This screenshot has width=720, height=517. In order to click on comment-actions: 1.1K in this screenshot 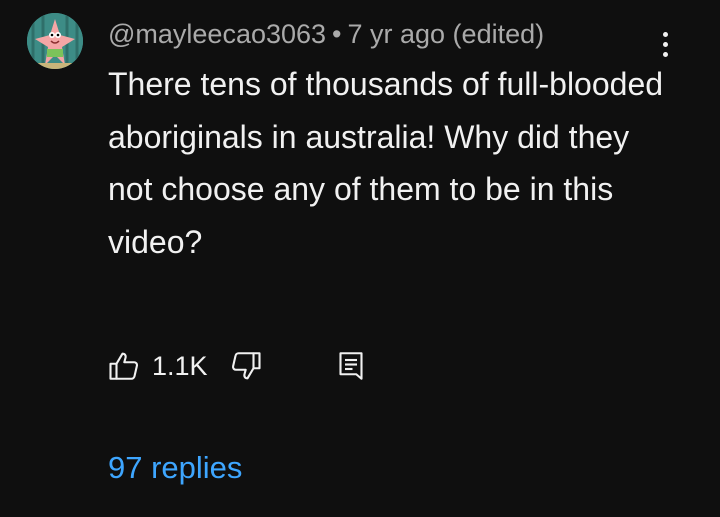, I will do `click(236, 366)`.